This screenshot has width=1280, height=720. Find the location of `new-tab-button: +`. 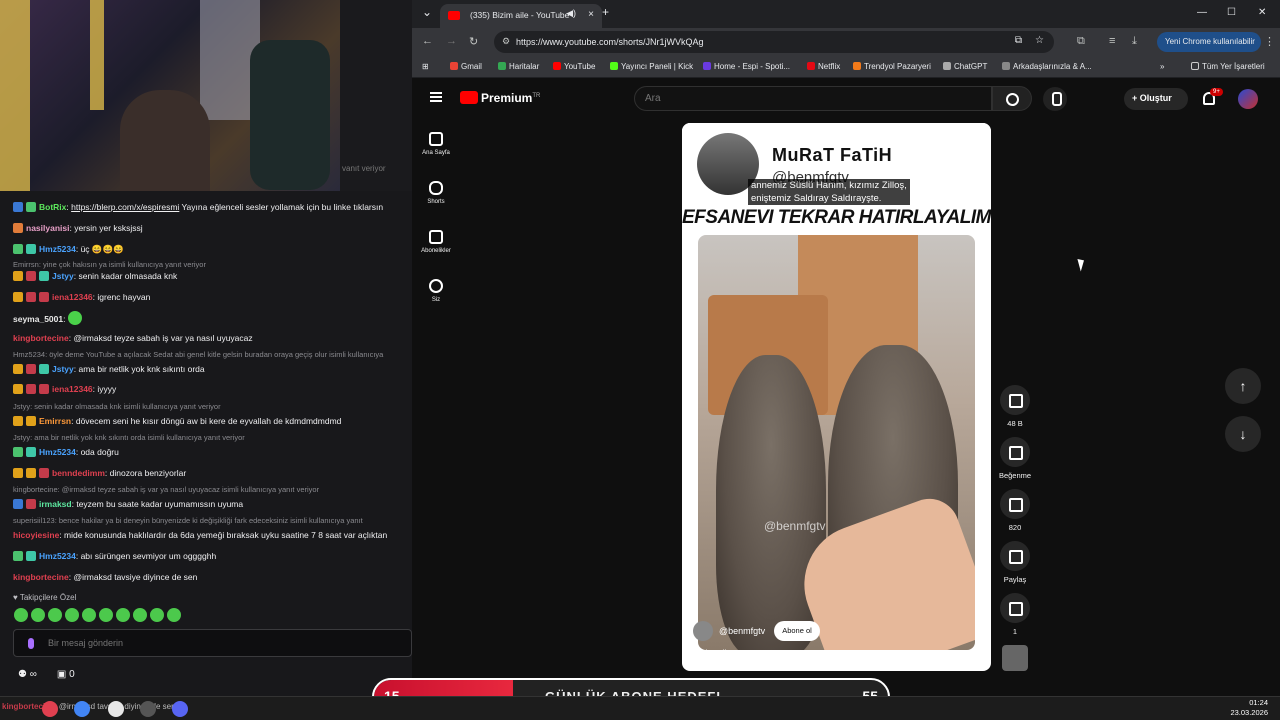

new-tab-button: + is located at coordinates (605, 12).